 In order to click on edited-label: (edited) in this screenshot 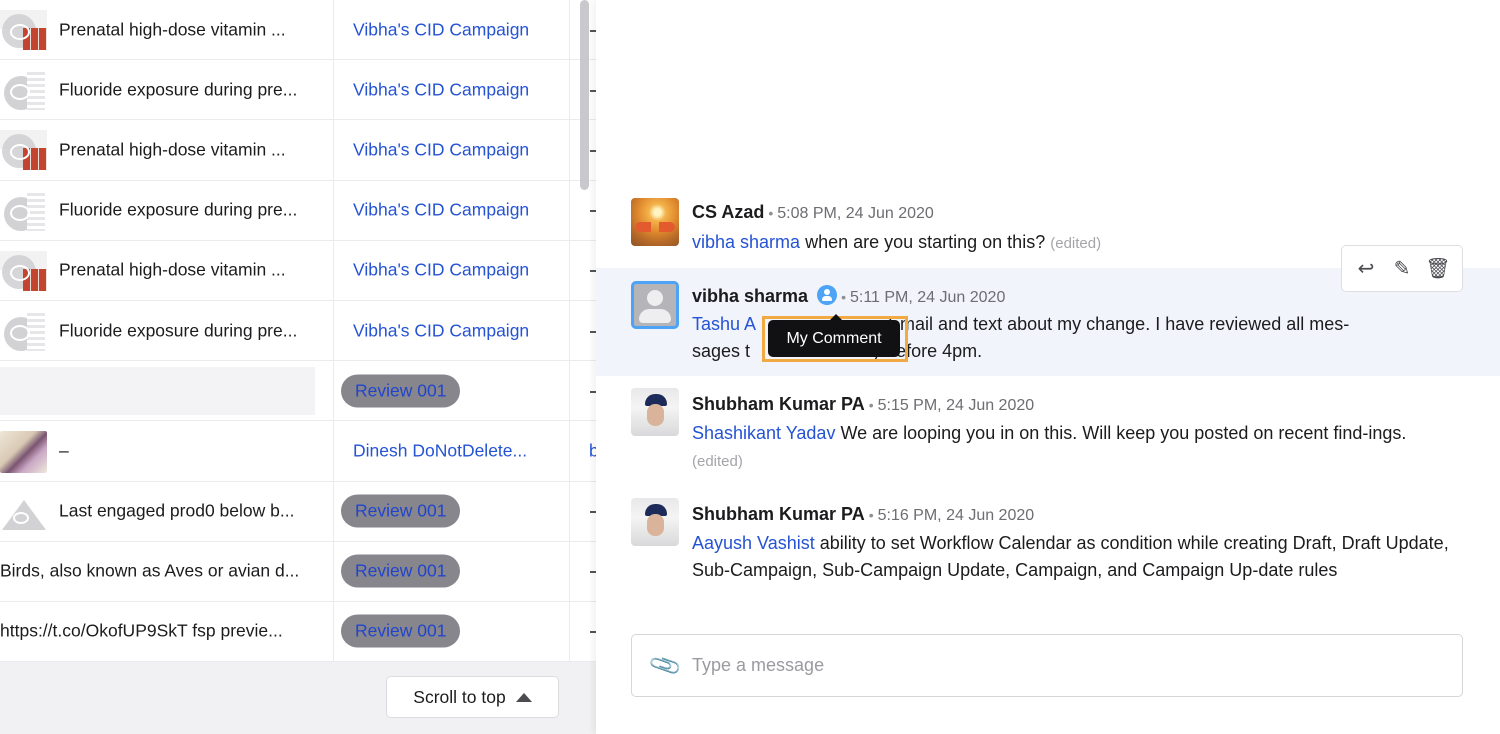, I will do `click(717, 461)`.